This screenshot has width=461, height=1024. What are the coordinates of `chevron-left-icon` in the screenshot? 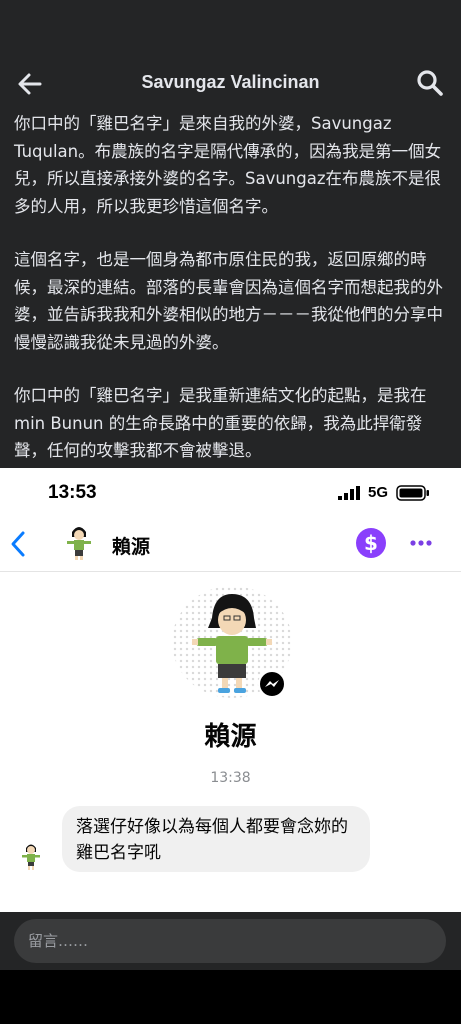 It's located at (18, 544).